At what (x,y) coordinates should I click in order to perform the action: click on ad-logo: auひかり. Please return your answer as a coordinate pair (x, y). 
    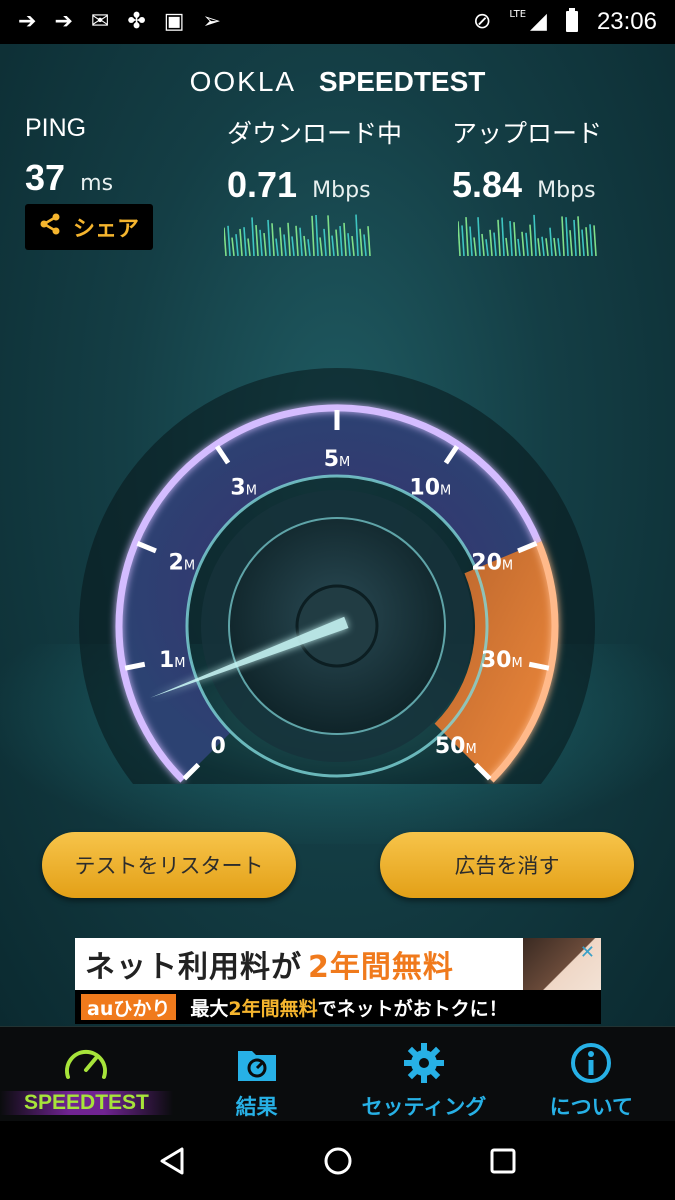
    Looking at the image, I should click on (129, 1007).